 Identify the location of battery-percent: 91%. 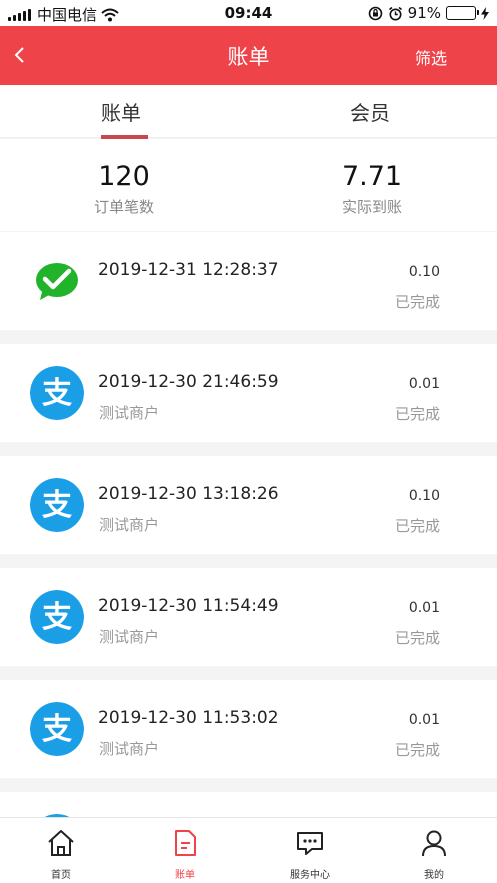
(424, 13).